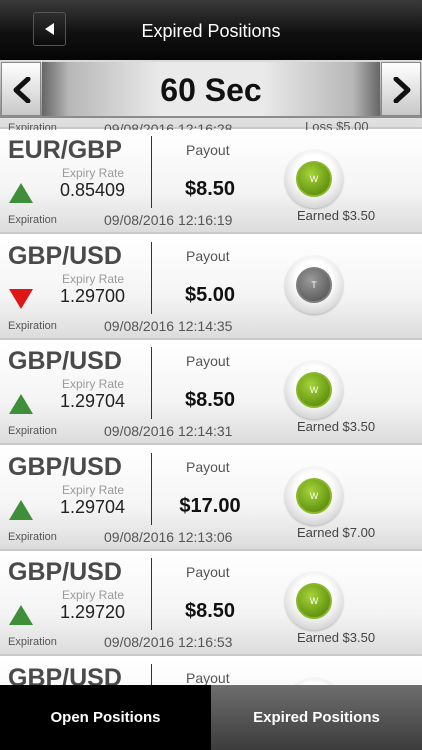 The height and width of the screenshot is (750, 422). What do you see at coordinates (105, 717) in the screenshot?
I see `tab-open-positions: Open Positions` at bounding box center [105, 717].